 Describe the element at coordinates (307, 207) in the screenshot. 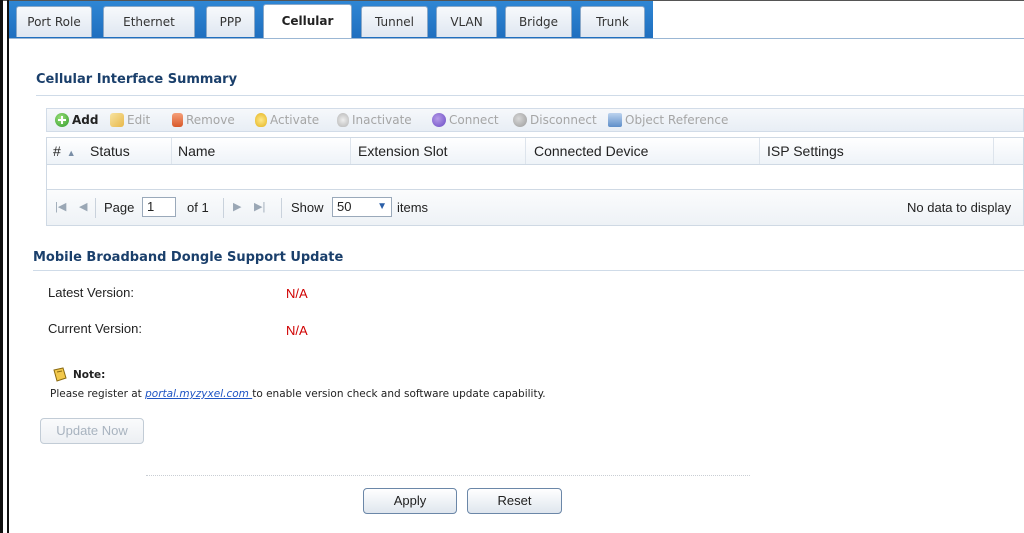

I see `show-label: Show` at that location.